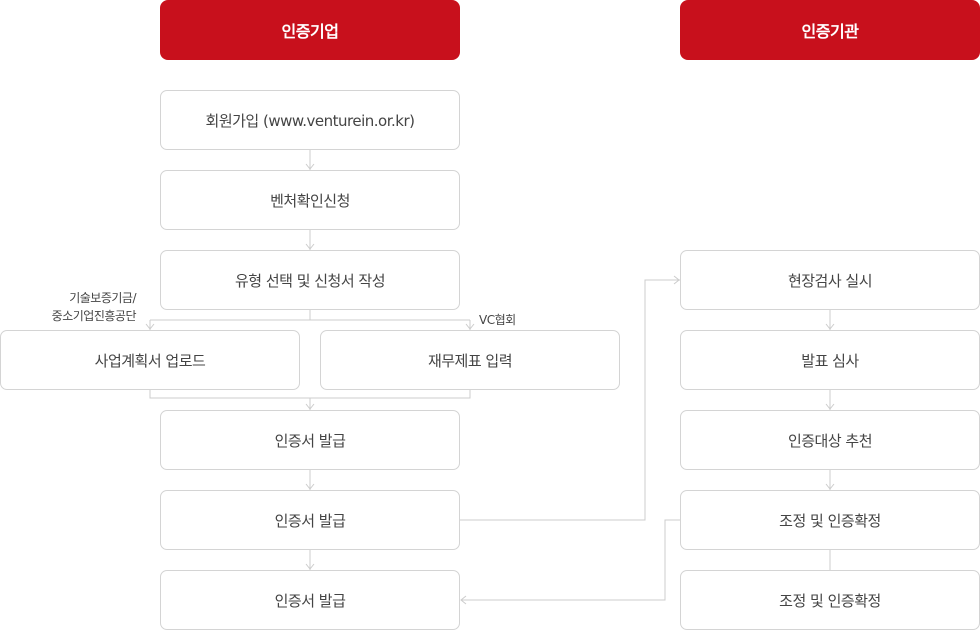 This screenshot has width=980, height=630. Describe the element at coordinates (310, 600) in the screenshot. I see `step-issue-3: 인증서 발급` at that location.